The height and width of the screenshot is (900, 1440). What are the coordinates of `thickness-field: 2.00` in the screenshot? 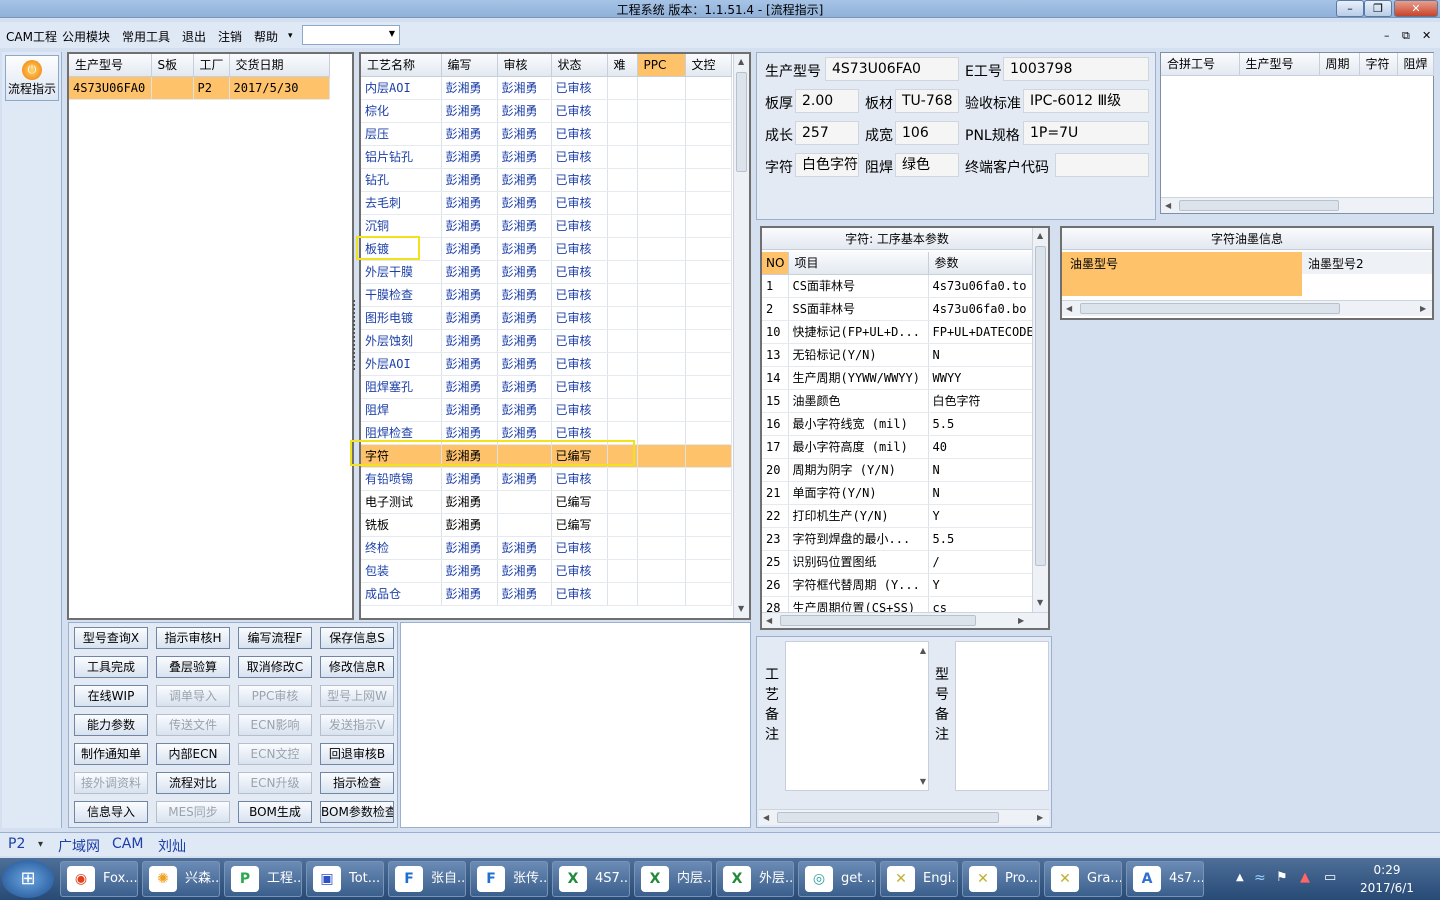 It's located at (827, 101).